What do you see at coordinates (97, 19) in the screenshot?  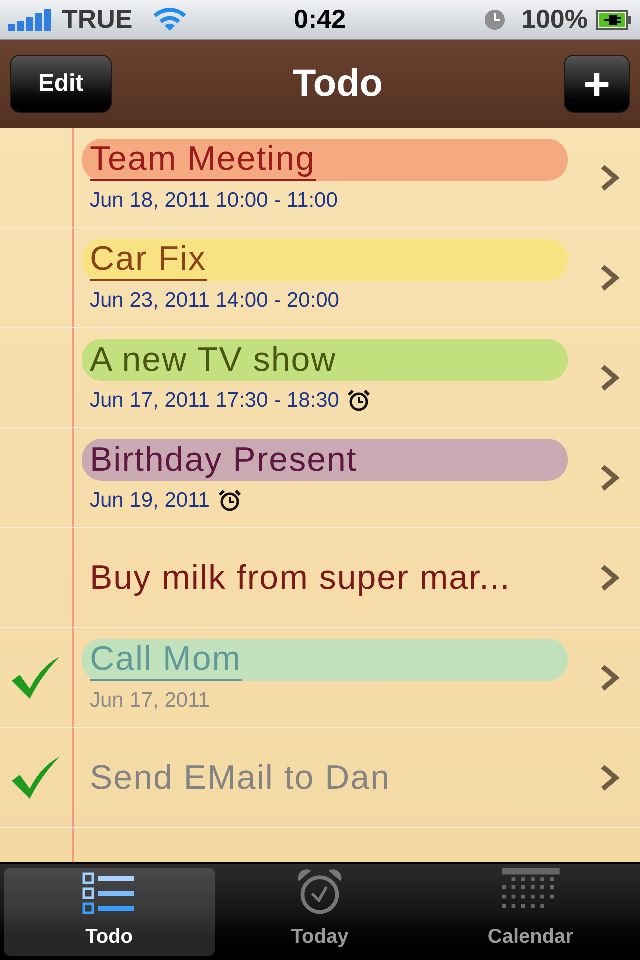 I see `carrier-name: TRUE` at bounding box center [97, 19].